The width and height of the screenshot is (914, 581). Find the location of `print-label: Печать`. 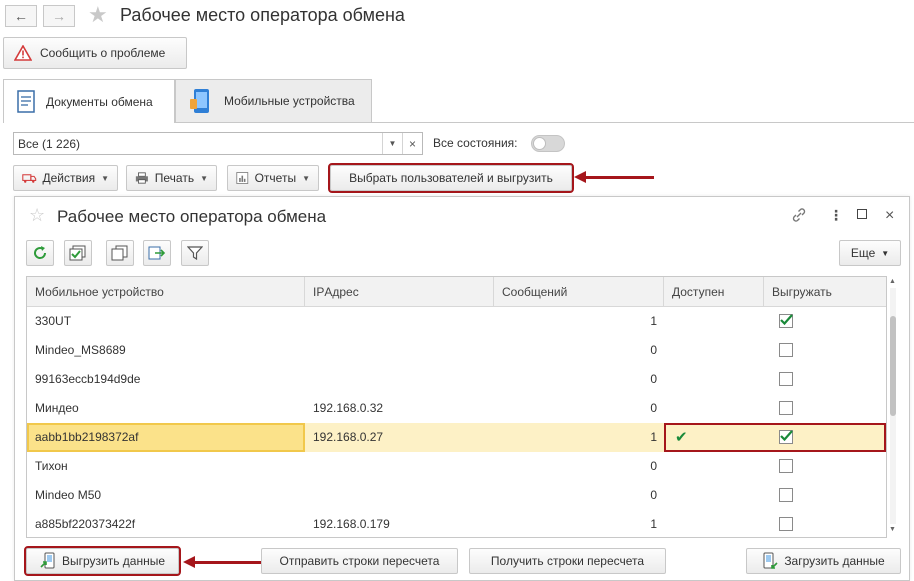

print-label: Печать is located at coordinates (174, 178).